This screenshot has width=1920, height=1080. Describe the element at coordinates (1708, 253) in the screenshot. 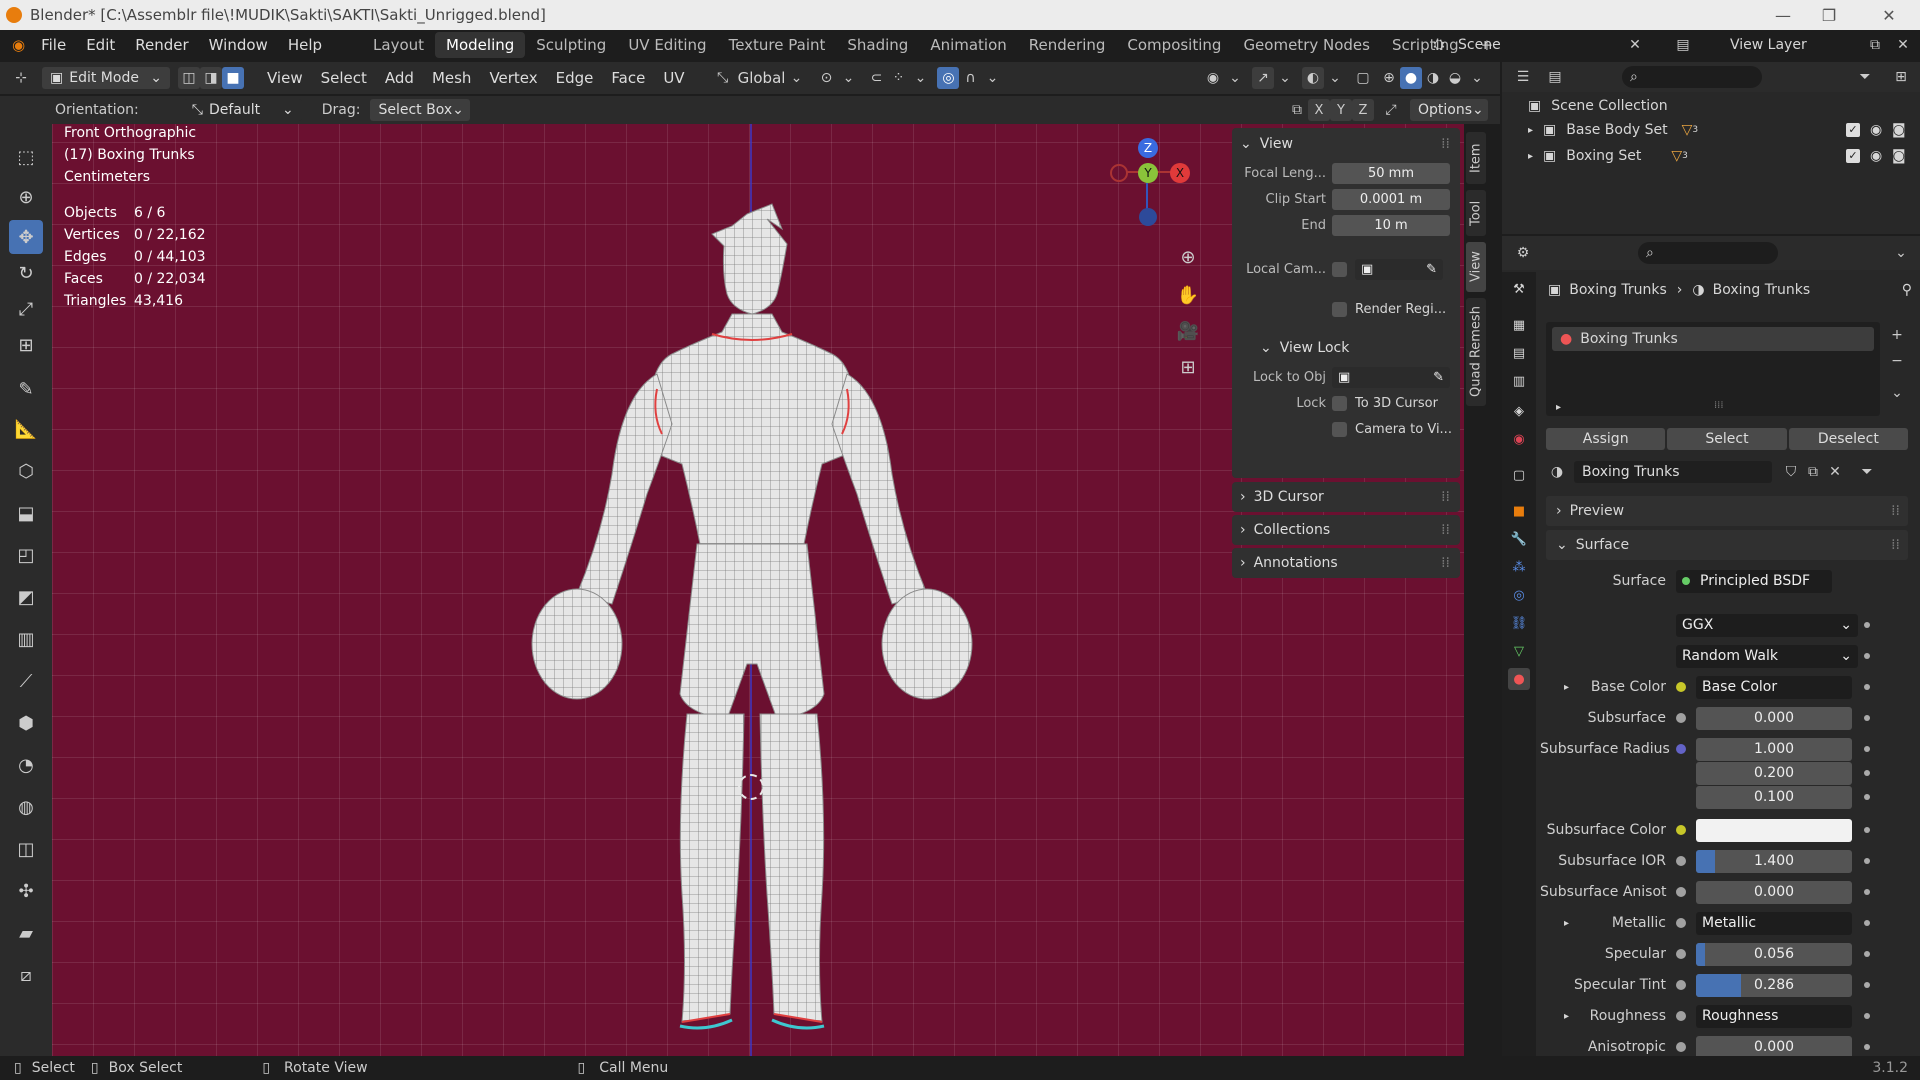

I see `properties-search-icon: ⌕` at that location.